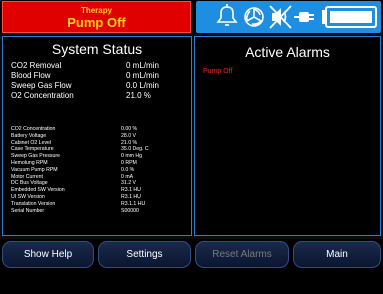 The width and height of the screenshot is (383, 294). I want to click on detail-value: S00000, so click(130, 210).